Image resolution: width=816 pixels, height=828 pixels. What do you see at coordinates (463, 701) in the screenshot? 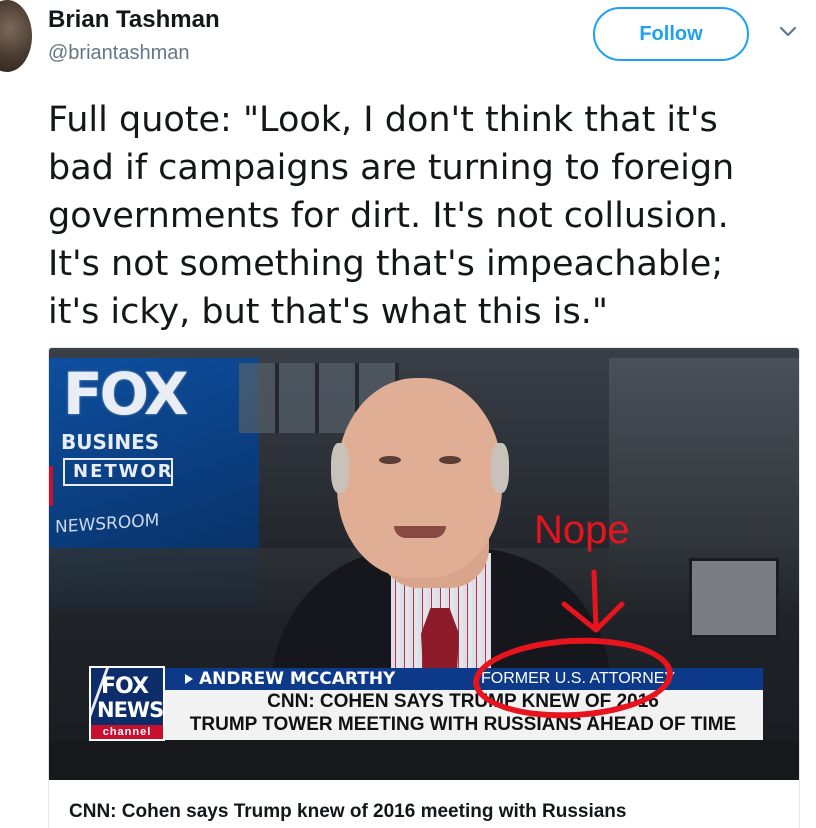
I see `chyron-headline-1: CNN: COHEN SAYS TRUMP KNEW OF 2016` at bounding box center [463, 701].